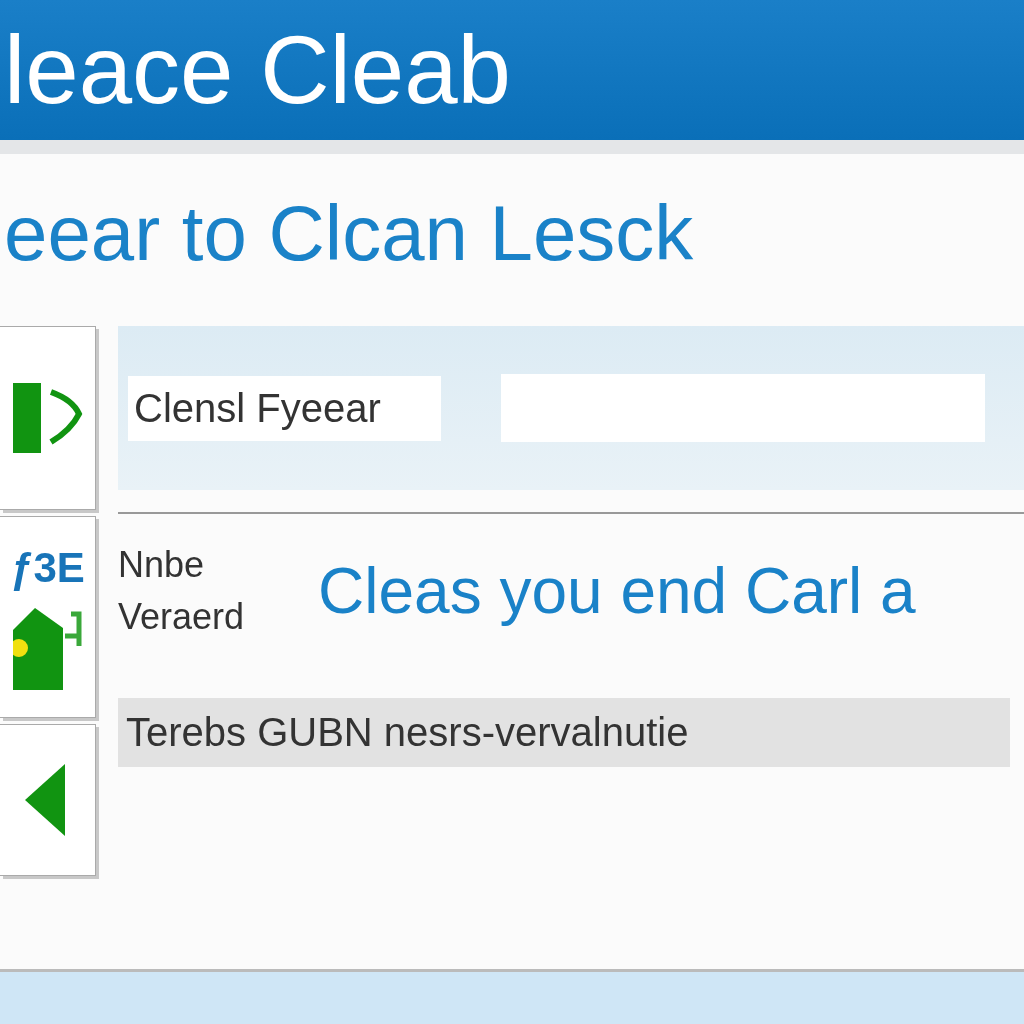 Image resolution: width=1024 pixels, height=1024 pixels. Describe the element at coordinates (284, 408) in the screenshot. I see `search-label: Clensl Fyeear` at that location.